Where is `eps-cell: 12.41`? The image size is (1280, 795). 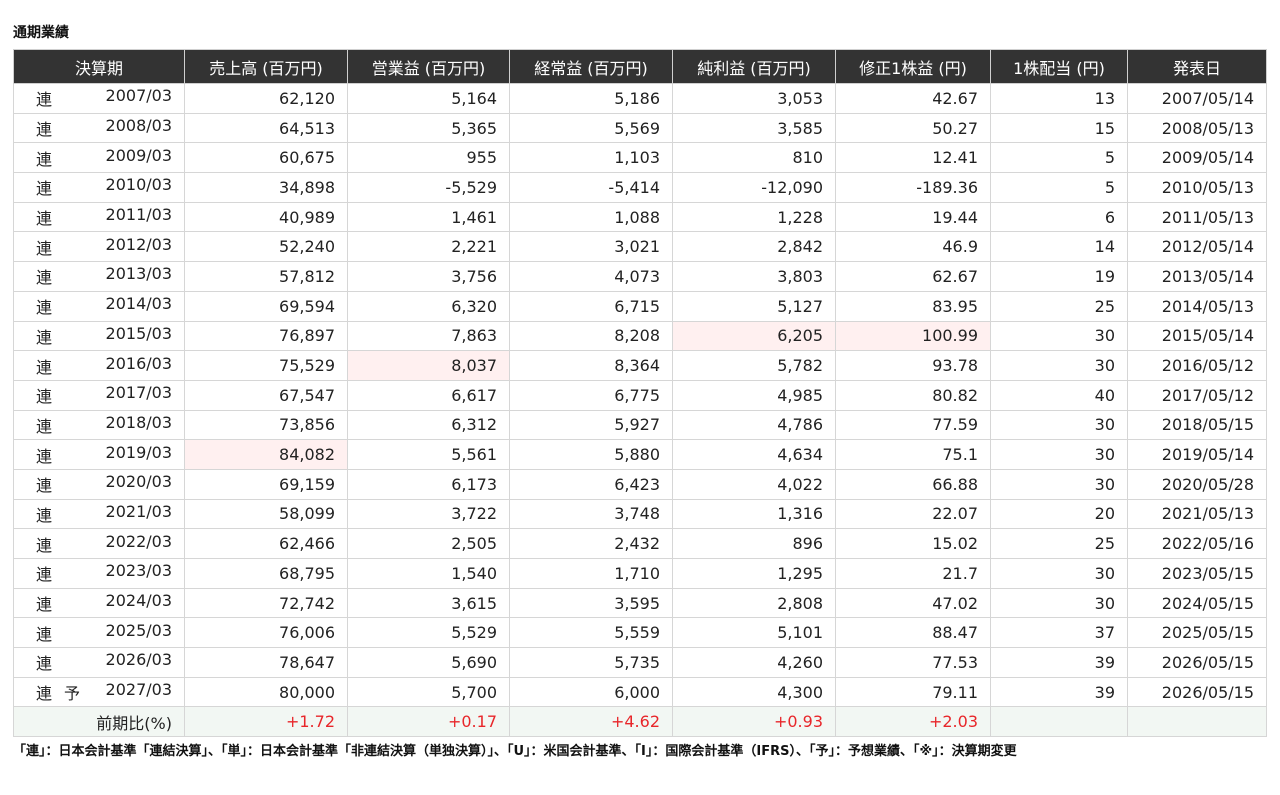
eps-cell: 12.41 is located at coordinates (913, 158).